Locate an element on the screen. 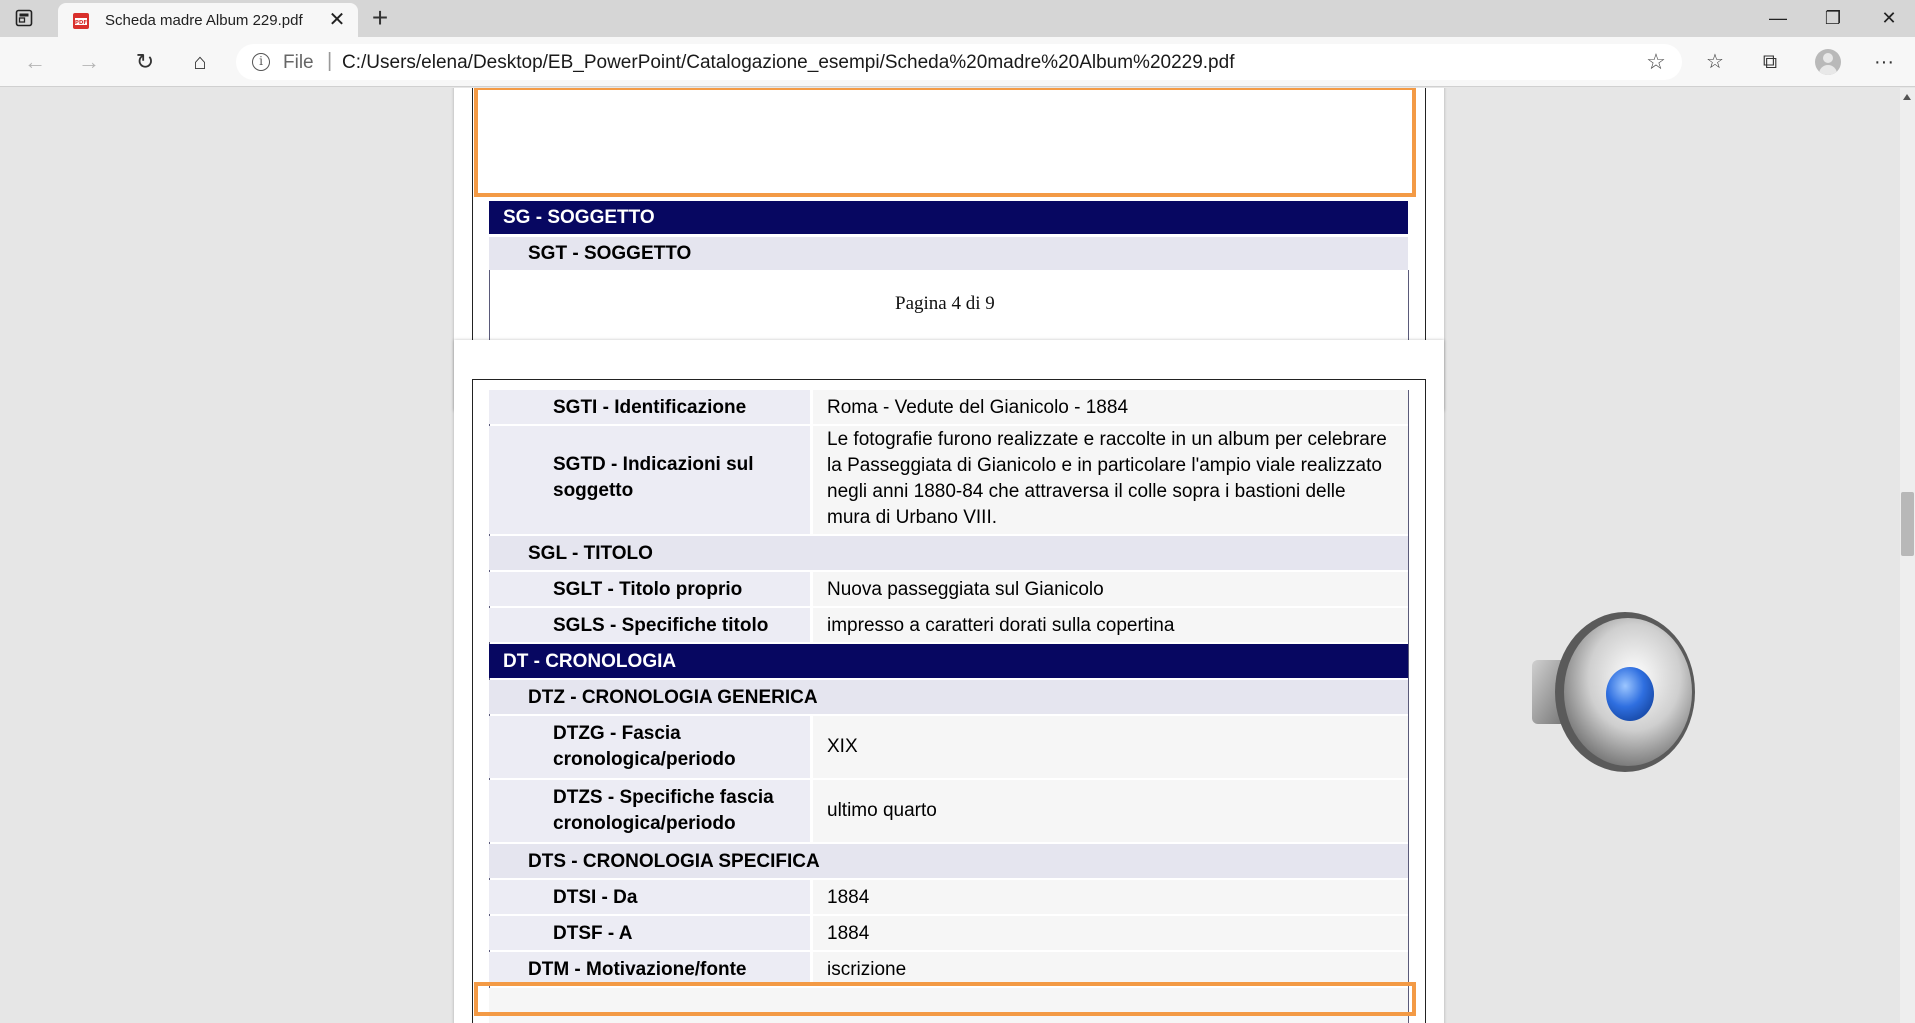 This screenshot has width=1915, height=1023. collections-icon: ⧉ is located at coordinates (1770, 62).